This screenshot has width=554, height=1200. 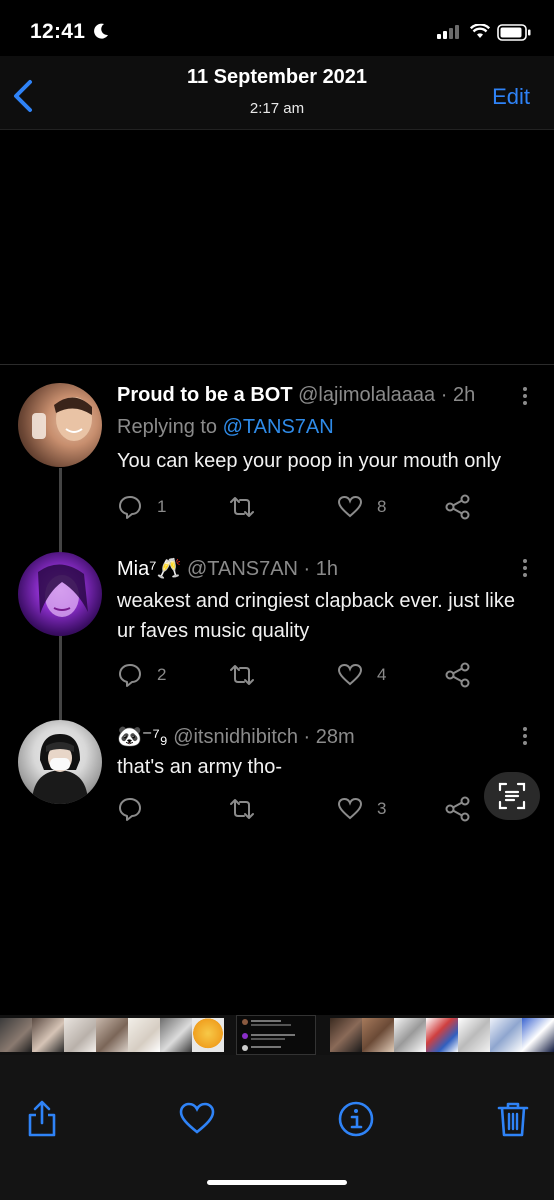 I want to click on reply-handle-link: @TANS7AN, so click(x=278, y=427).